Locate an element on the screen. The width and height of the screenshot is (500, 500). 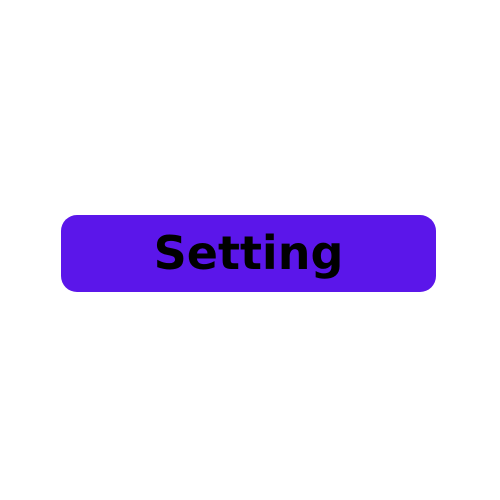
setting-button: Setting is located at coordinates (248, 253).